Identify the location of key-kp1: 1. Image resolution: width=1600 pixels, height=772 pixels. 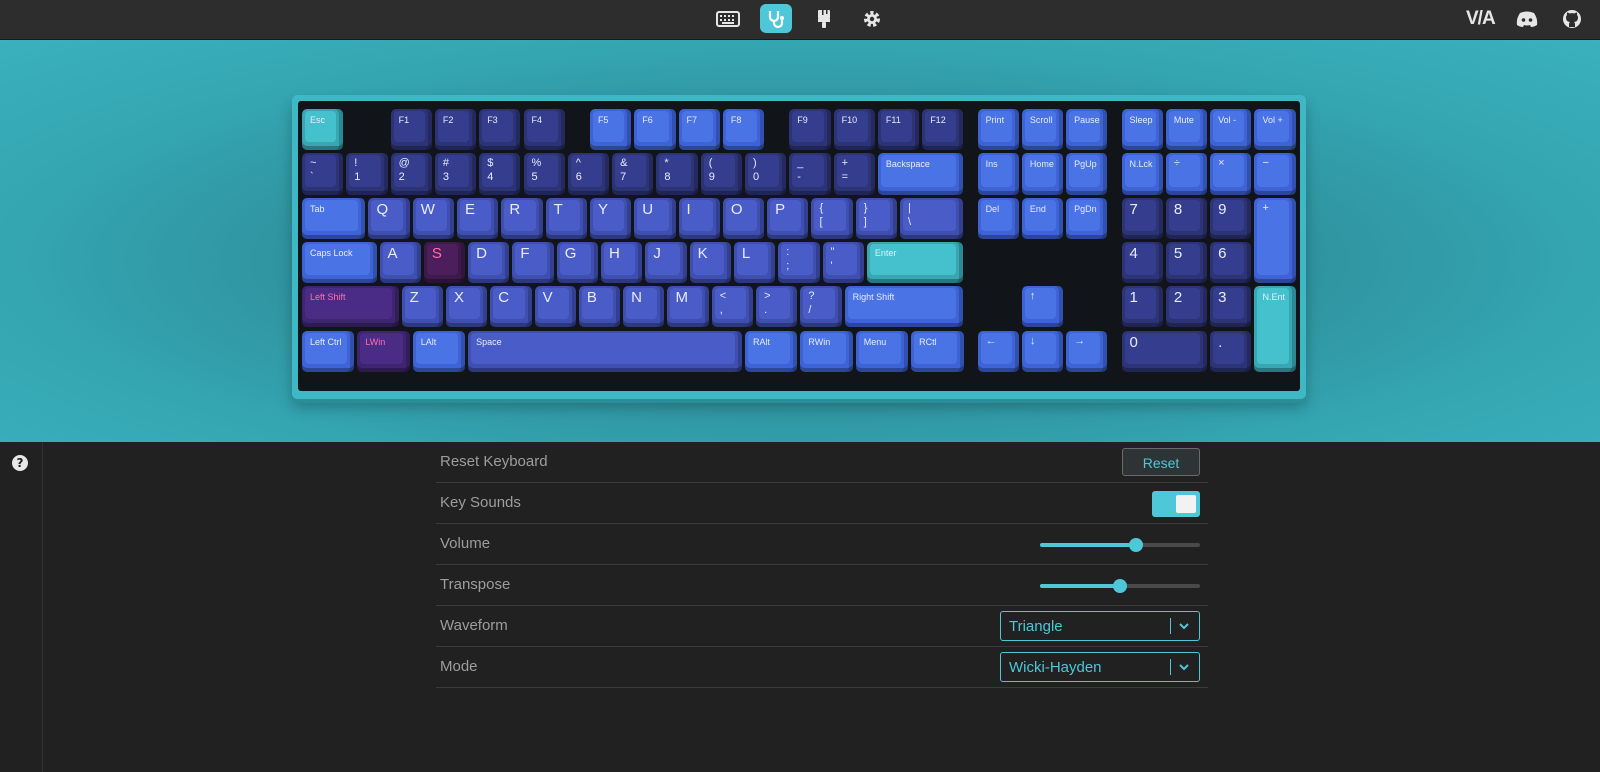
(1142, 307).